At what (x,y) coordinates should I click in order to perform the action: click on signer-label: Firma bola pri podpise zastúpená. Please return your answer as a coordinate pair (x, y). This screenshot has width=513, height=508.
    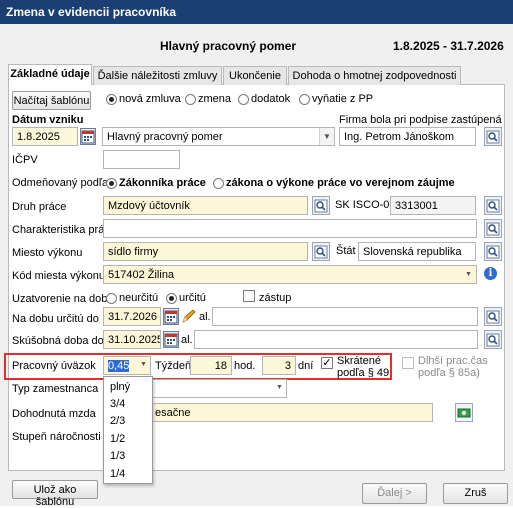
    Looking at the image, I should click on (420, 120).